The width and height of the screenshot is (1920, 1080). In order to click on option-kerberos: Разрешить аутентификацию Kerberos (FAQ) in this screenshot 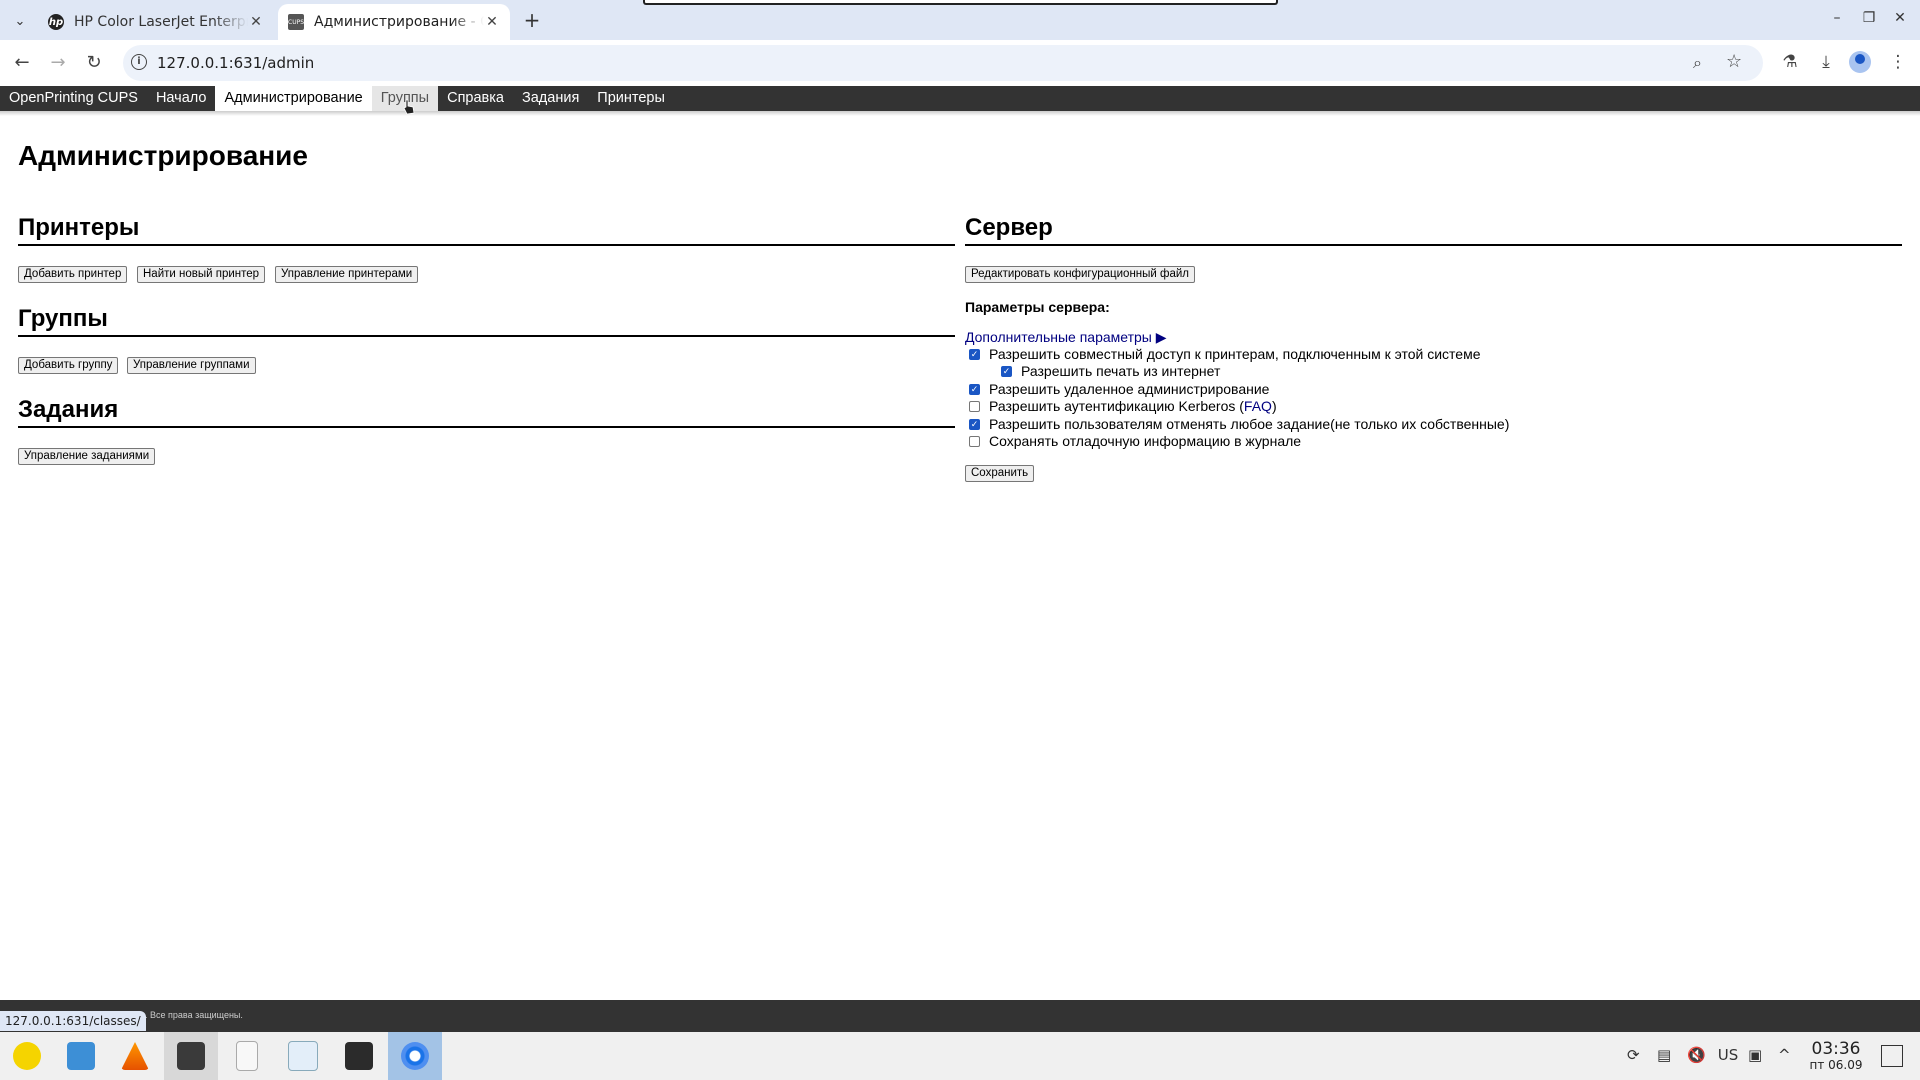, I will do `click(1123, 406)`.